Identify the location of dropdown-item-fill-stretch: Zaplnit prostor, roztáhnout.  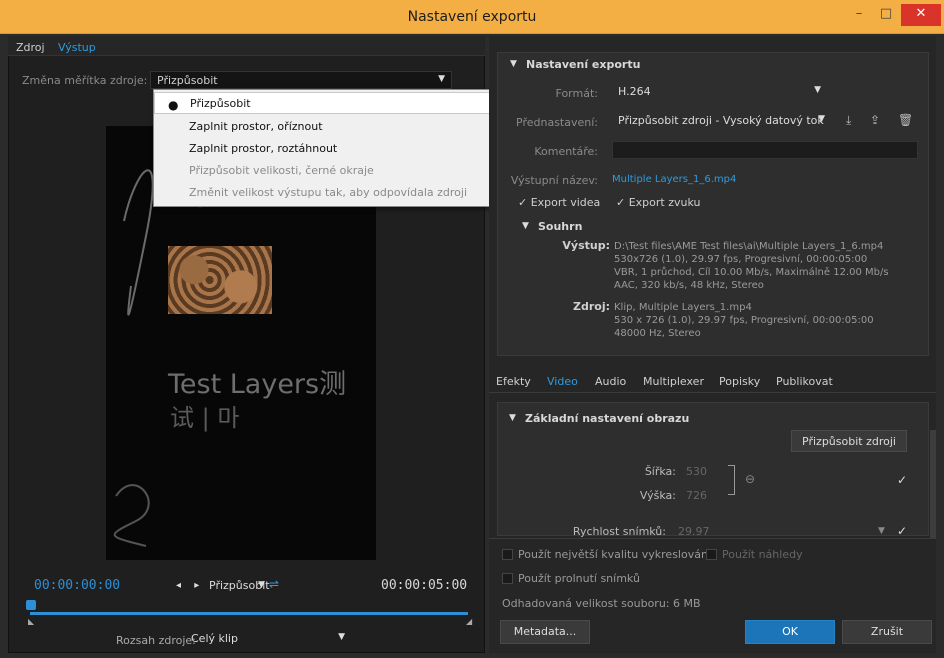
(327, 149).